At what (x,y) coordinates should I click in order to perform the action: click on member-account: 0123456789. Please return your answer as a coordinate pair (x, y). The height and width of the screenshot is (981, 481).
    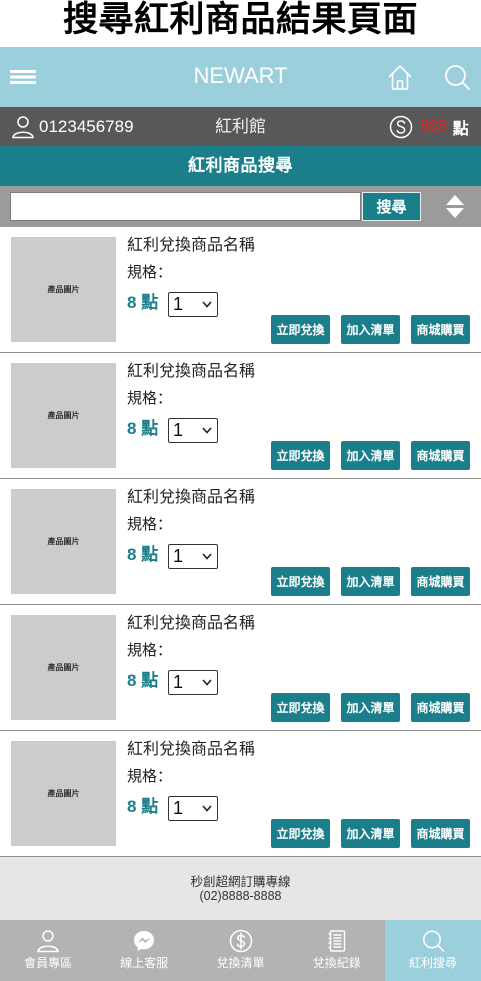
    Looking at the image, I should click on (72, 126).